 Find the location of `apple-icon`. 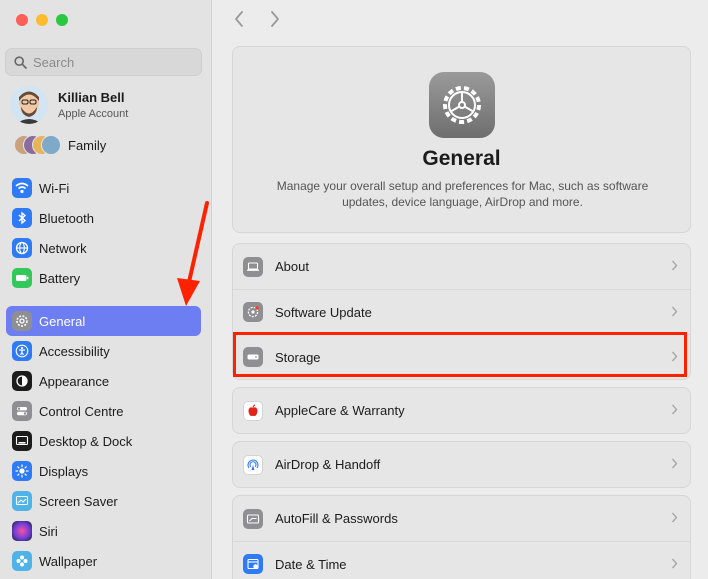

apple-icon is located at coordinates (253, 410).